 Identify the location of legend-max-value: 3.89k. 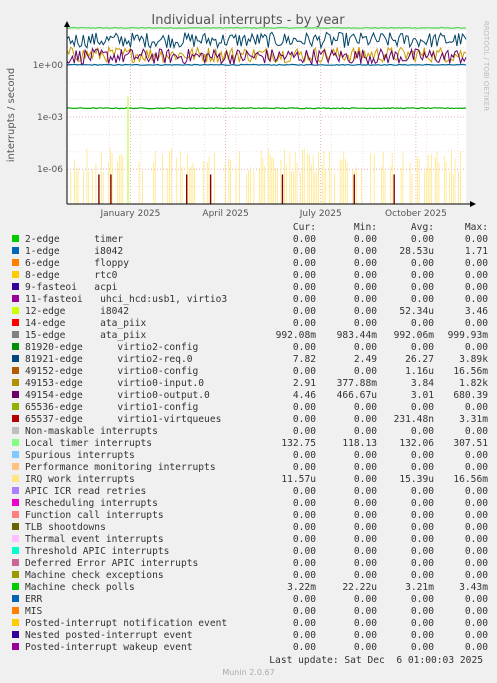
(473, 359).